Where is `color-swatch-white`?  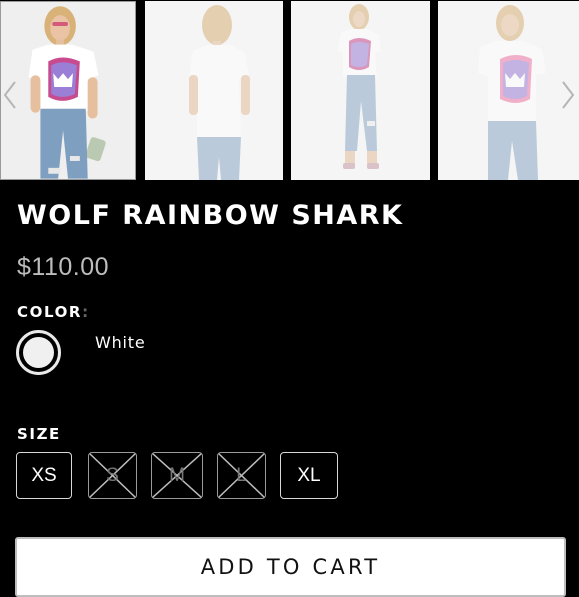
color-swatch-white is located at coordinates (38, 352).